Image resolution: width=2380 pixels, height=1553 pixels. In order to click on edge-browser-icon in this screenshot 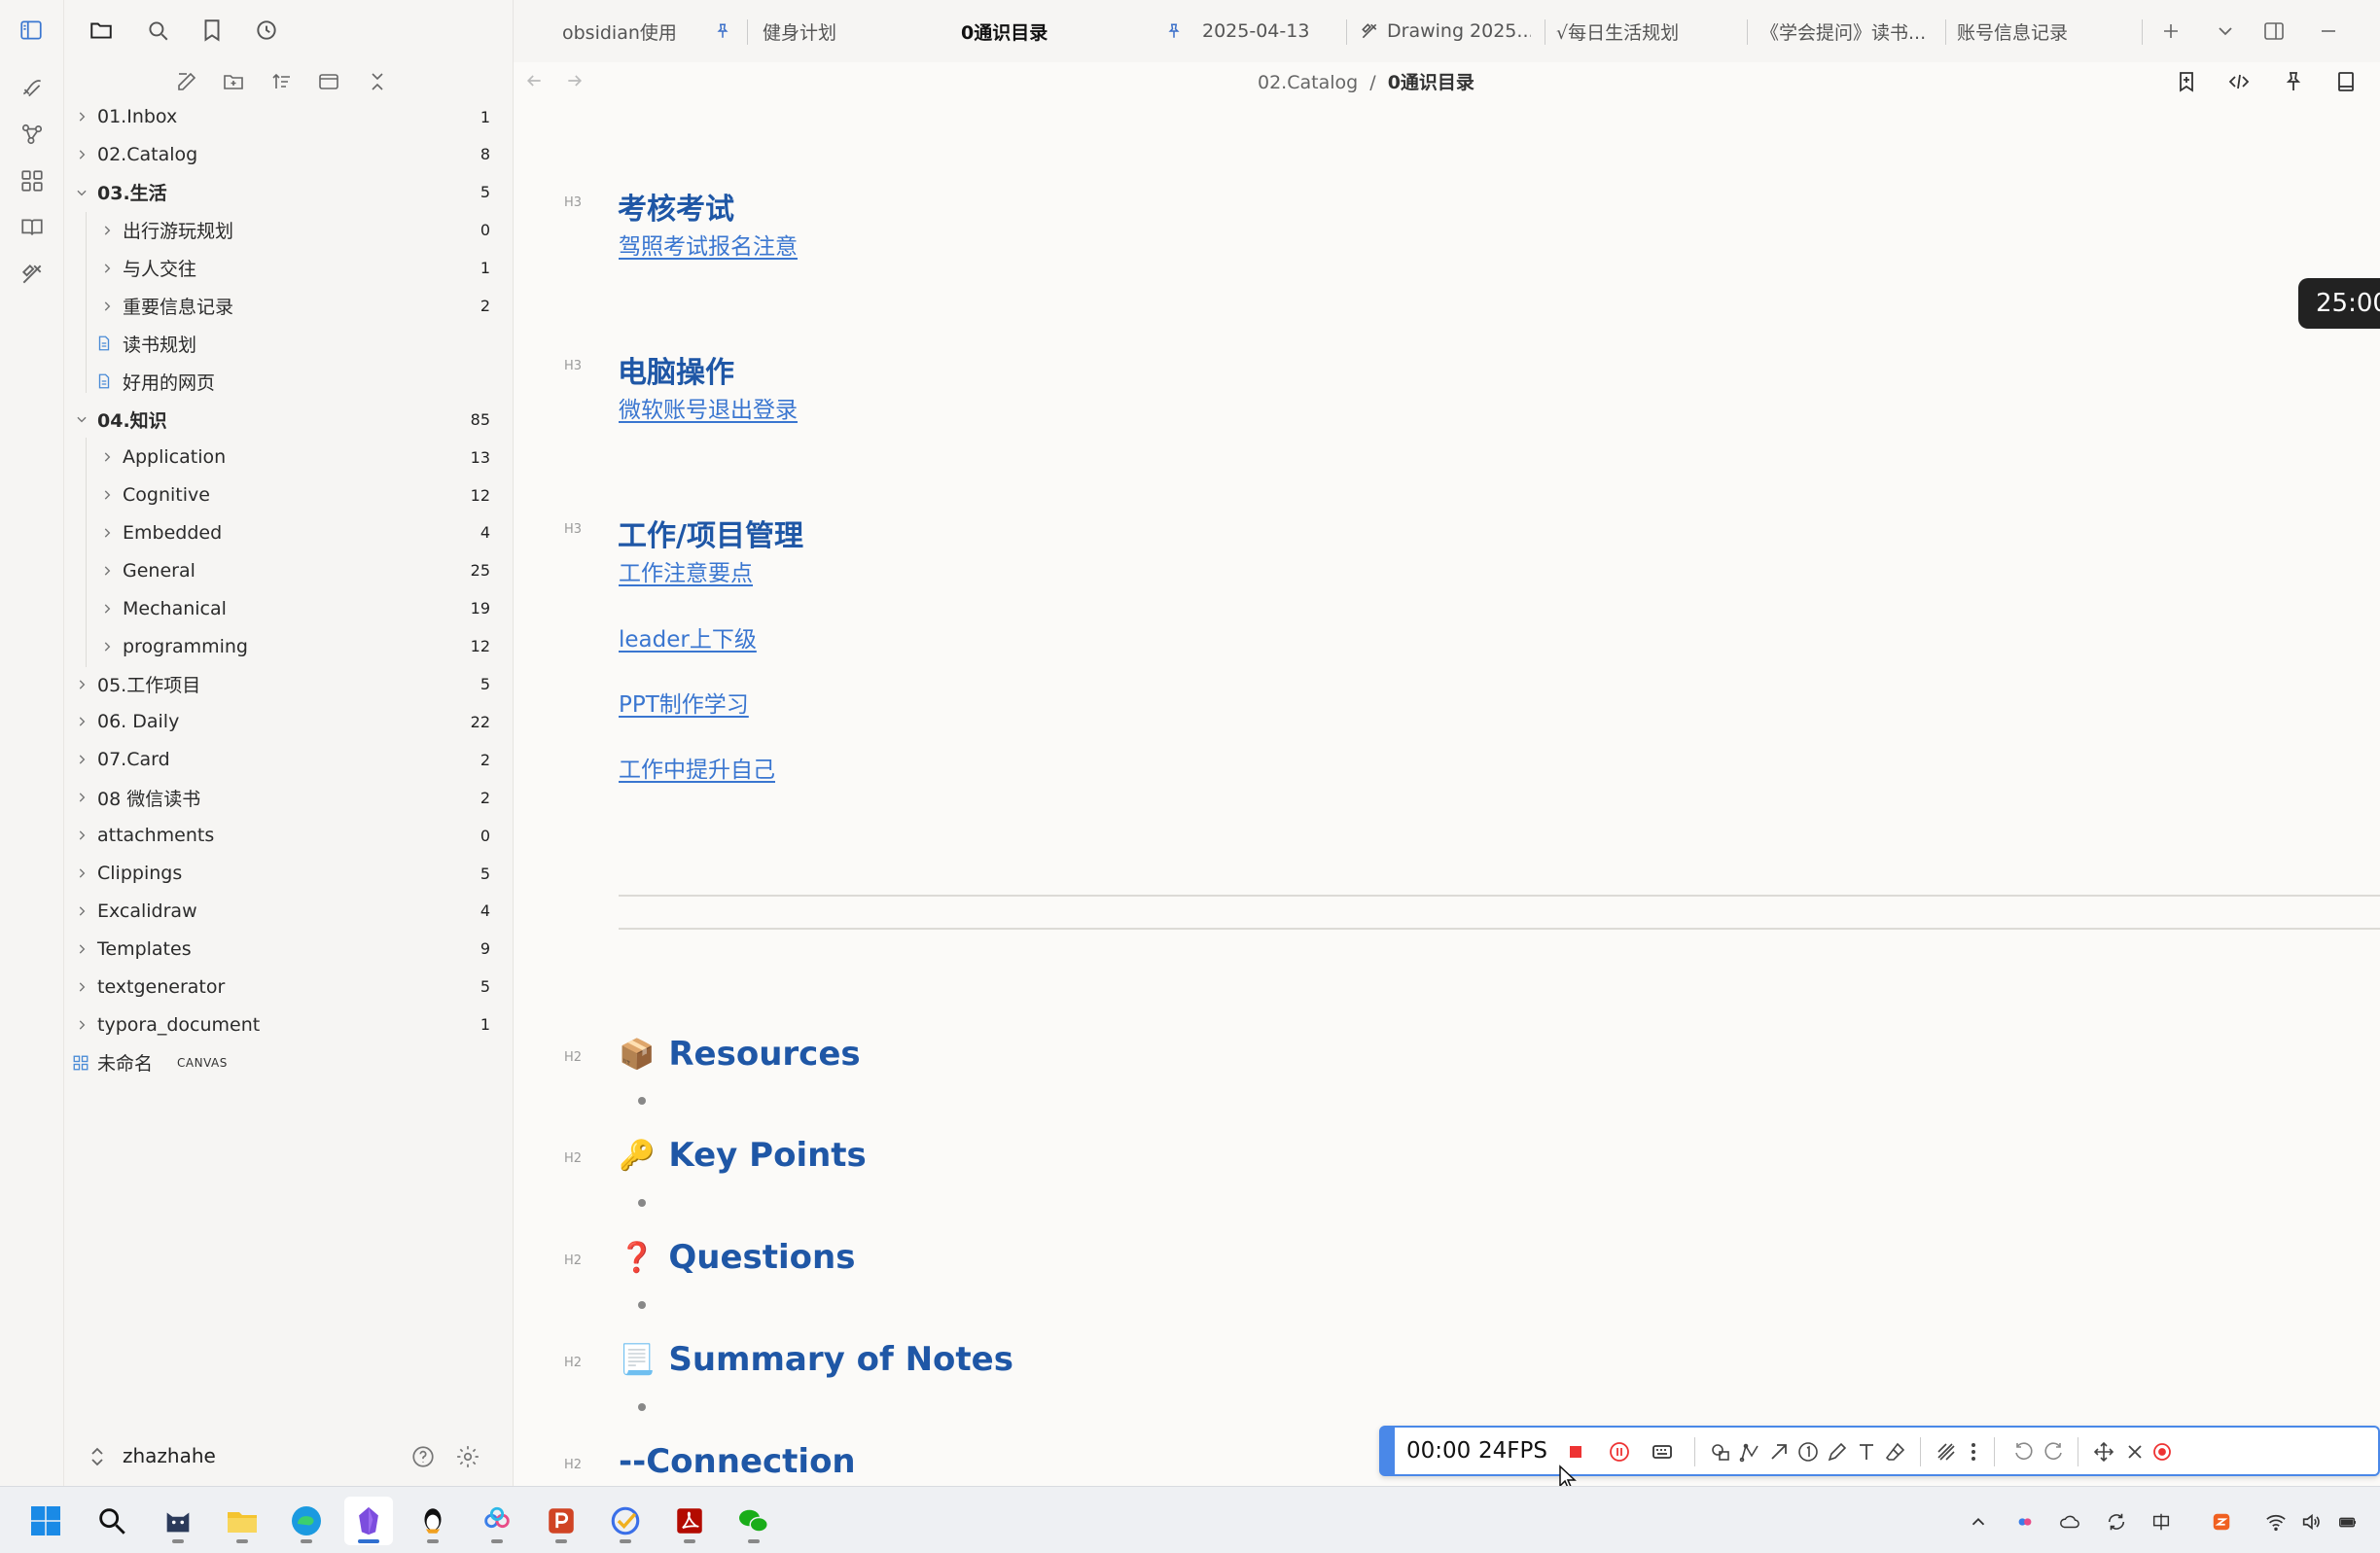, I will do `click(306, 1521)`.